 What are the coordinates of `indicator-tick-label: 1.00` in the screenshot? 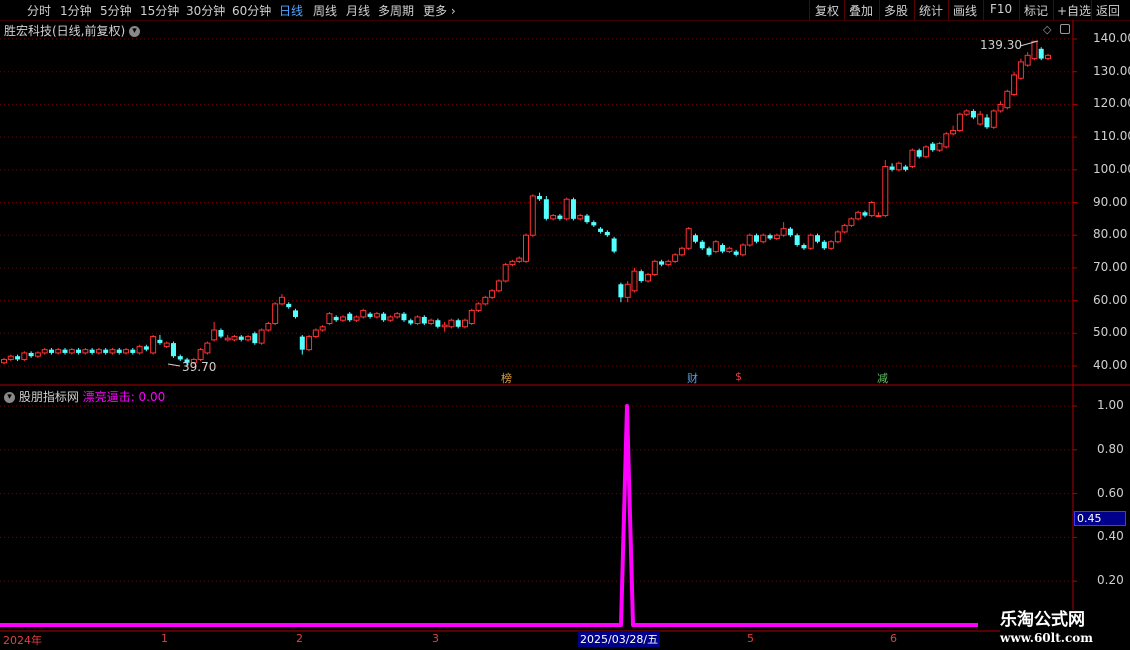 It's located at (1110, 405).